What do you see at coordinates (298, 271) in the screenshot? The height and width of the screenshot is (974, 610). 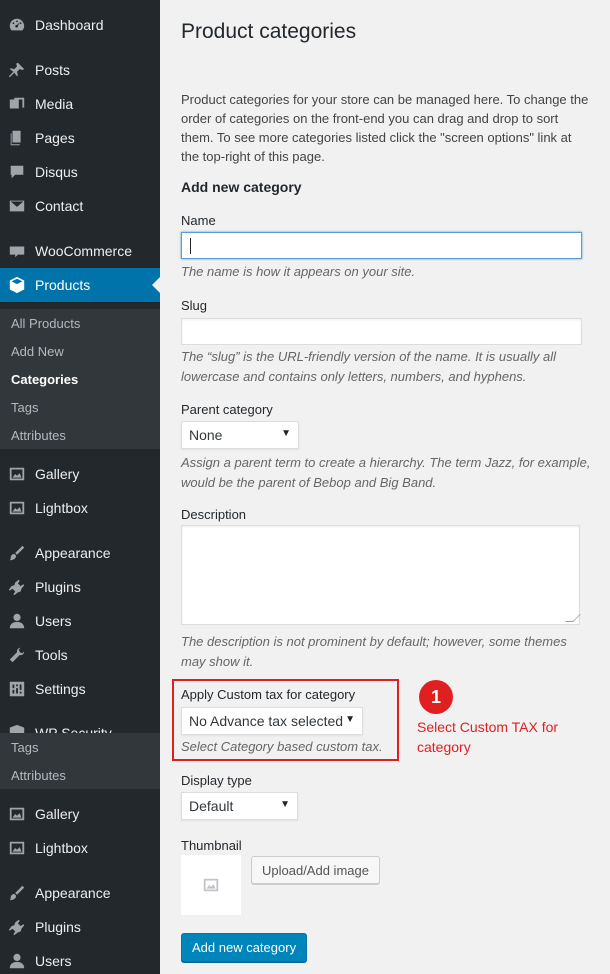 I see `name-hint: The name is how it appears on your site.` at bounding box center [298, 271].